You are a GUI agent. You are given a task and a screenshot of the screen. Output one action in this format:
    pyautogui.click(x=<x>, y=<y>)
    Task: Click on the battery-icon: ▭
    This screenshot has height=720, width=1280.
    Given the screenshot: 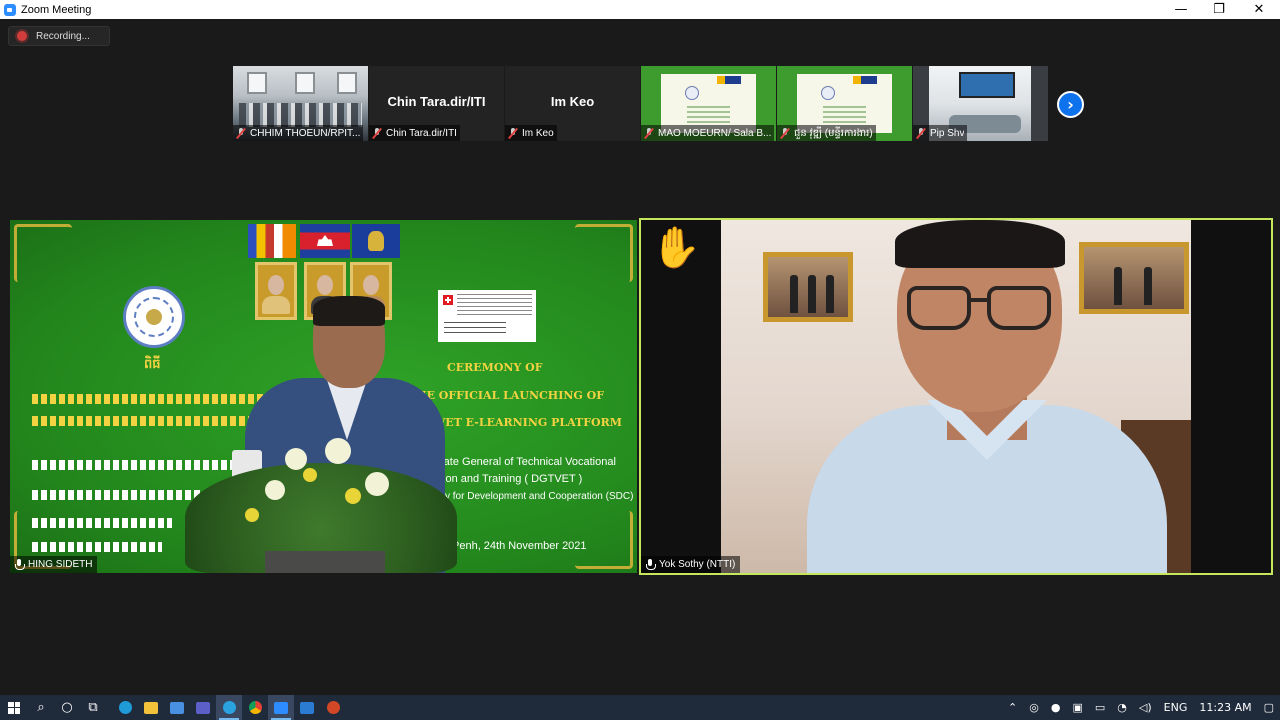 What is the action you would take?
    pyautogui.click(x=1100, y=707)
    